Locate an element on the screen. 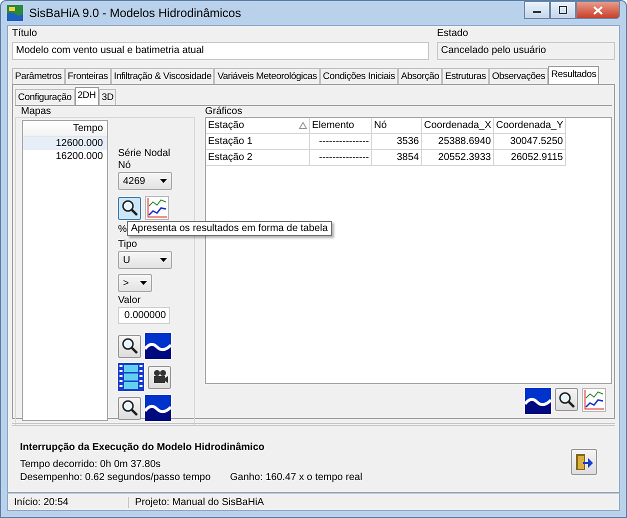  exit-button is located at coordinates (584, 462).